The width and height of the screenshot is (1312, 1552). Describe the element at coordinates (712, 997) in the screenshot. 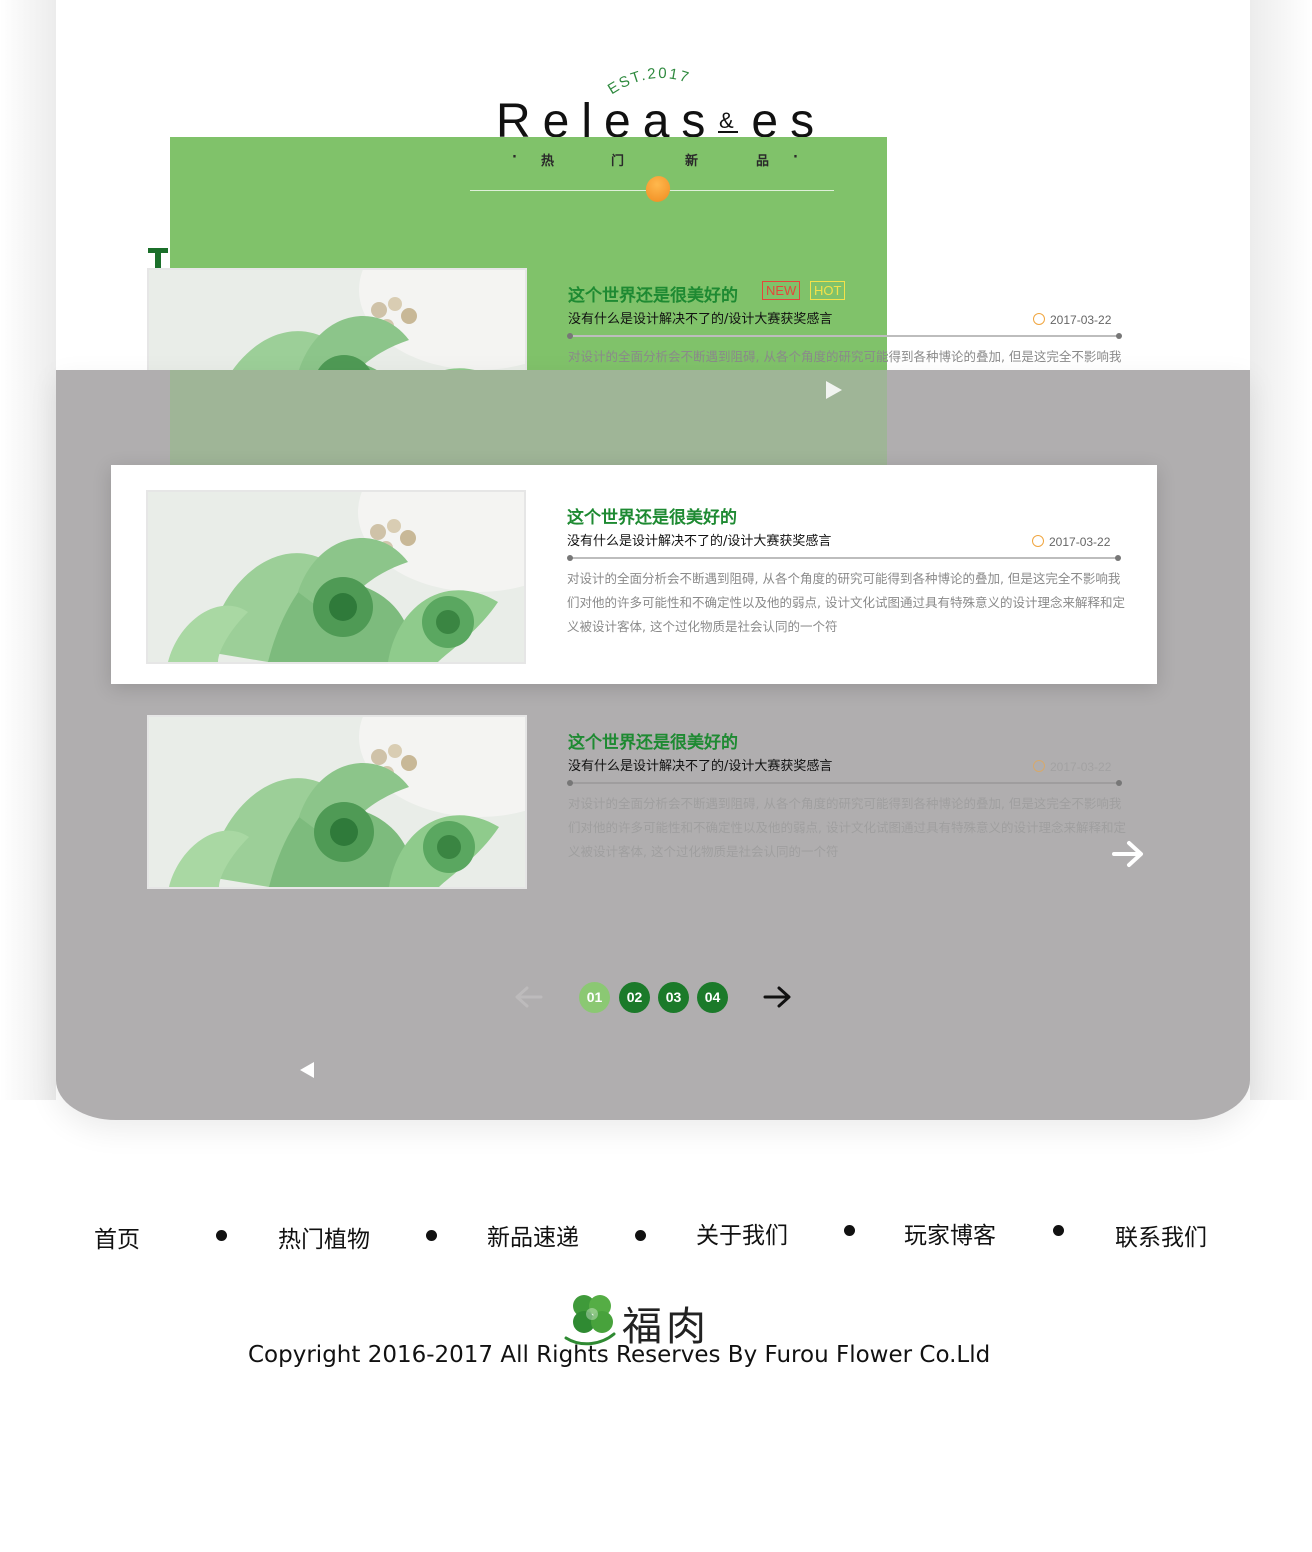

I see `page-button-4: 04` at that location.